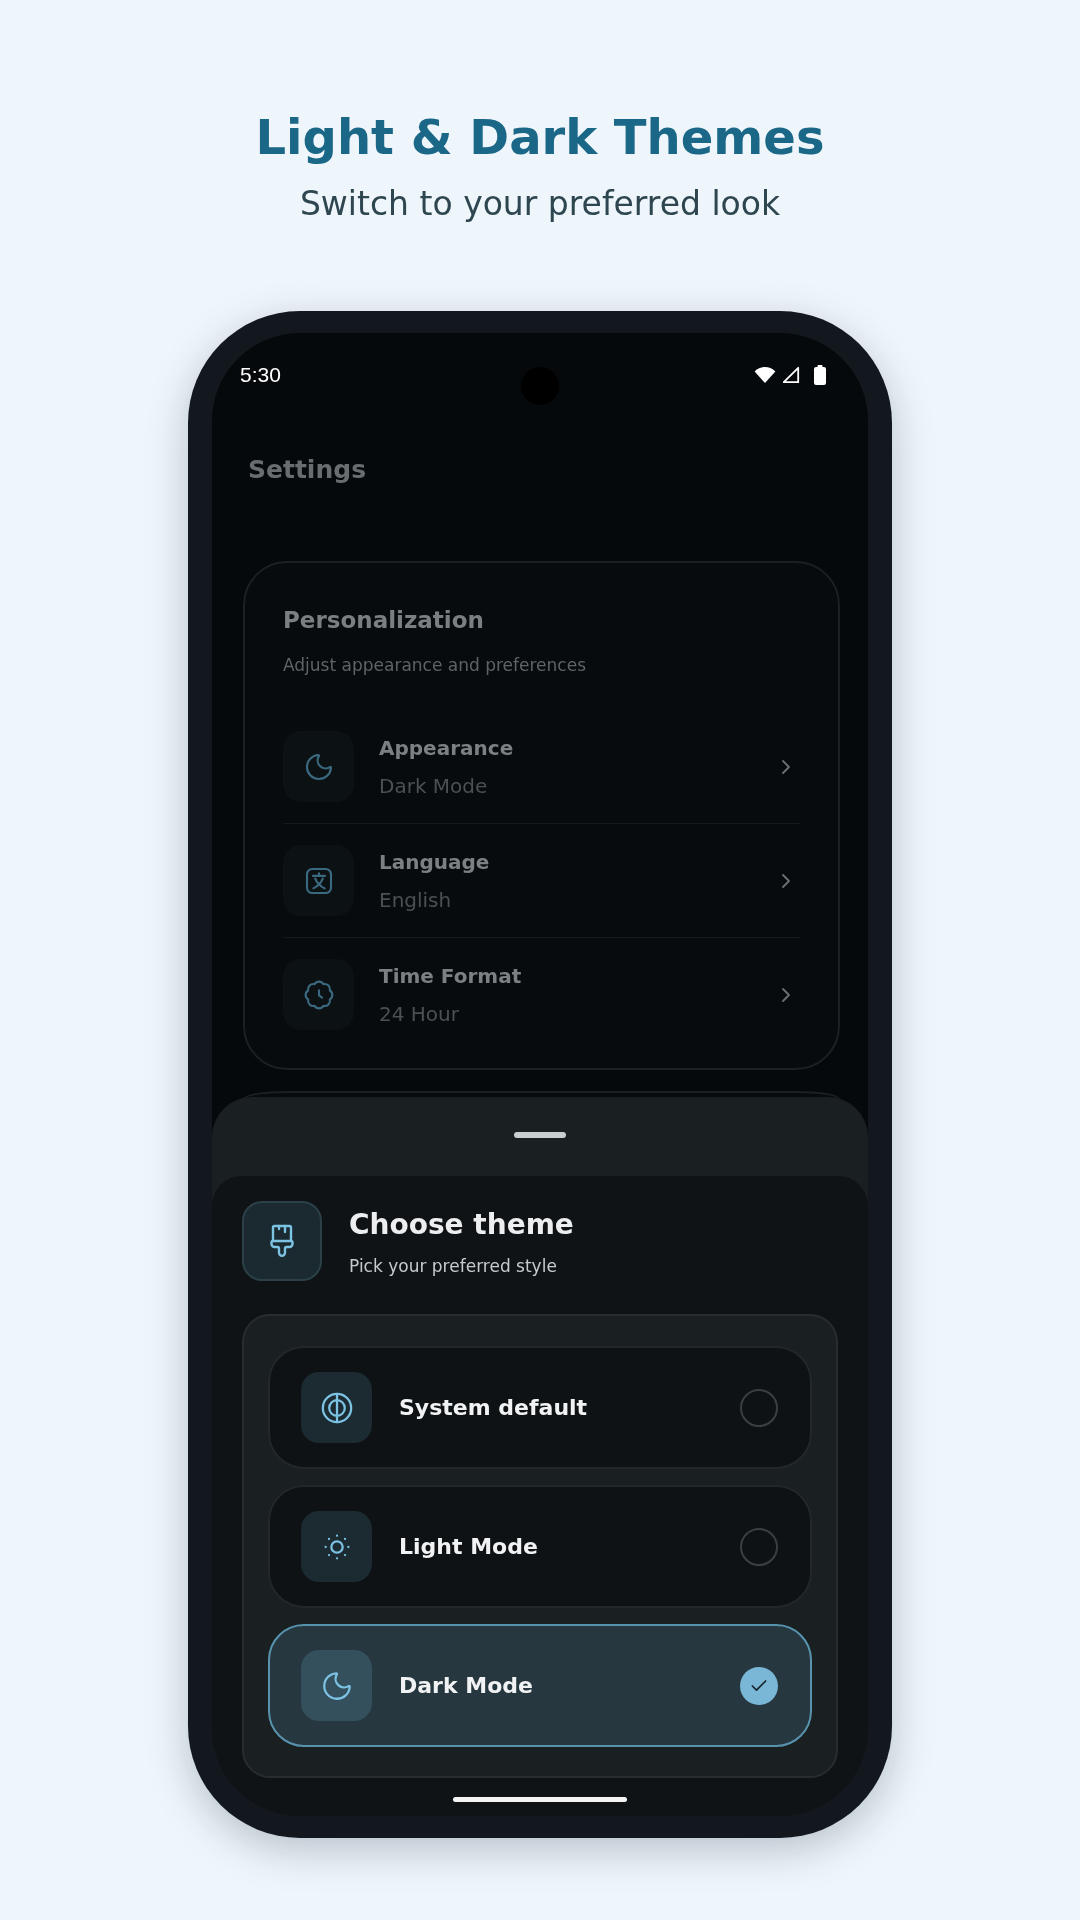  I want to click on row-title: Language, so click(434, 861).